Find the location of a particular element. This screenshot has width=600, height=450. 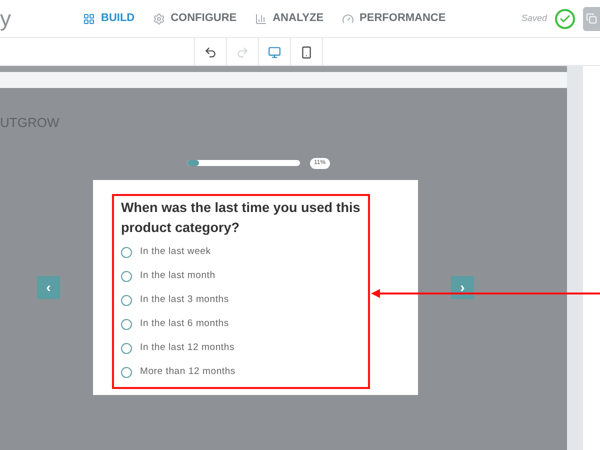

undo-icon is located at coordinates (210, 52).